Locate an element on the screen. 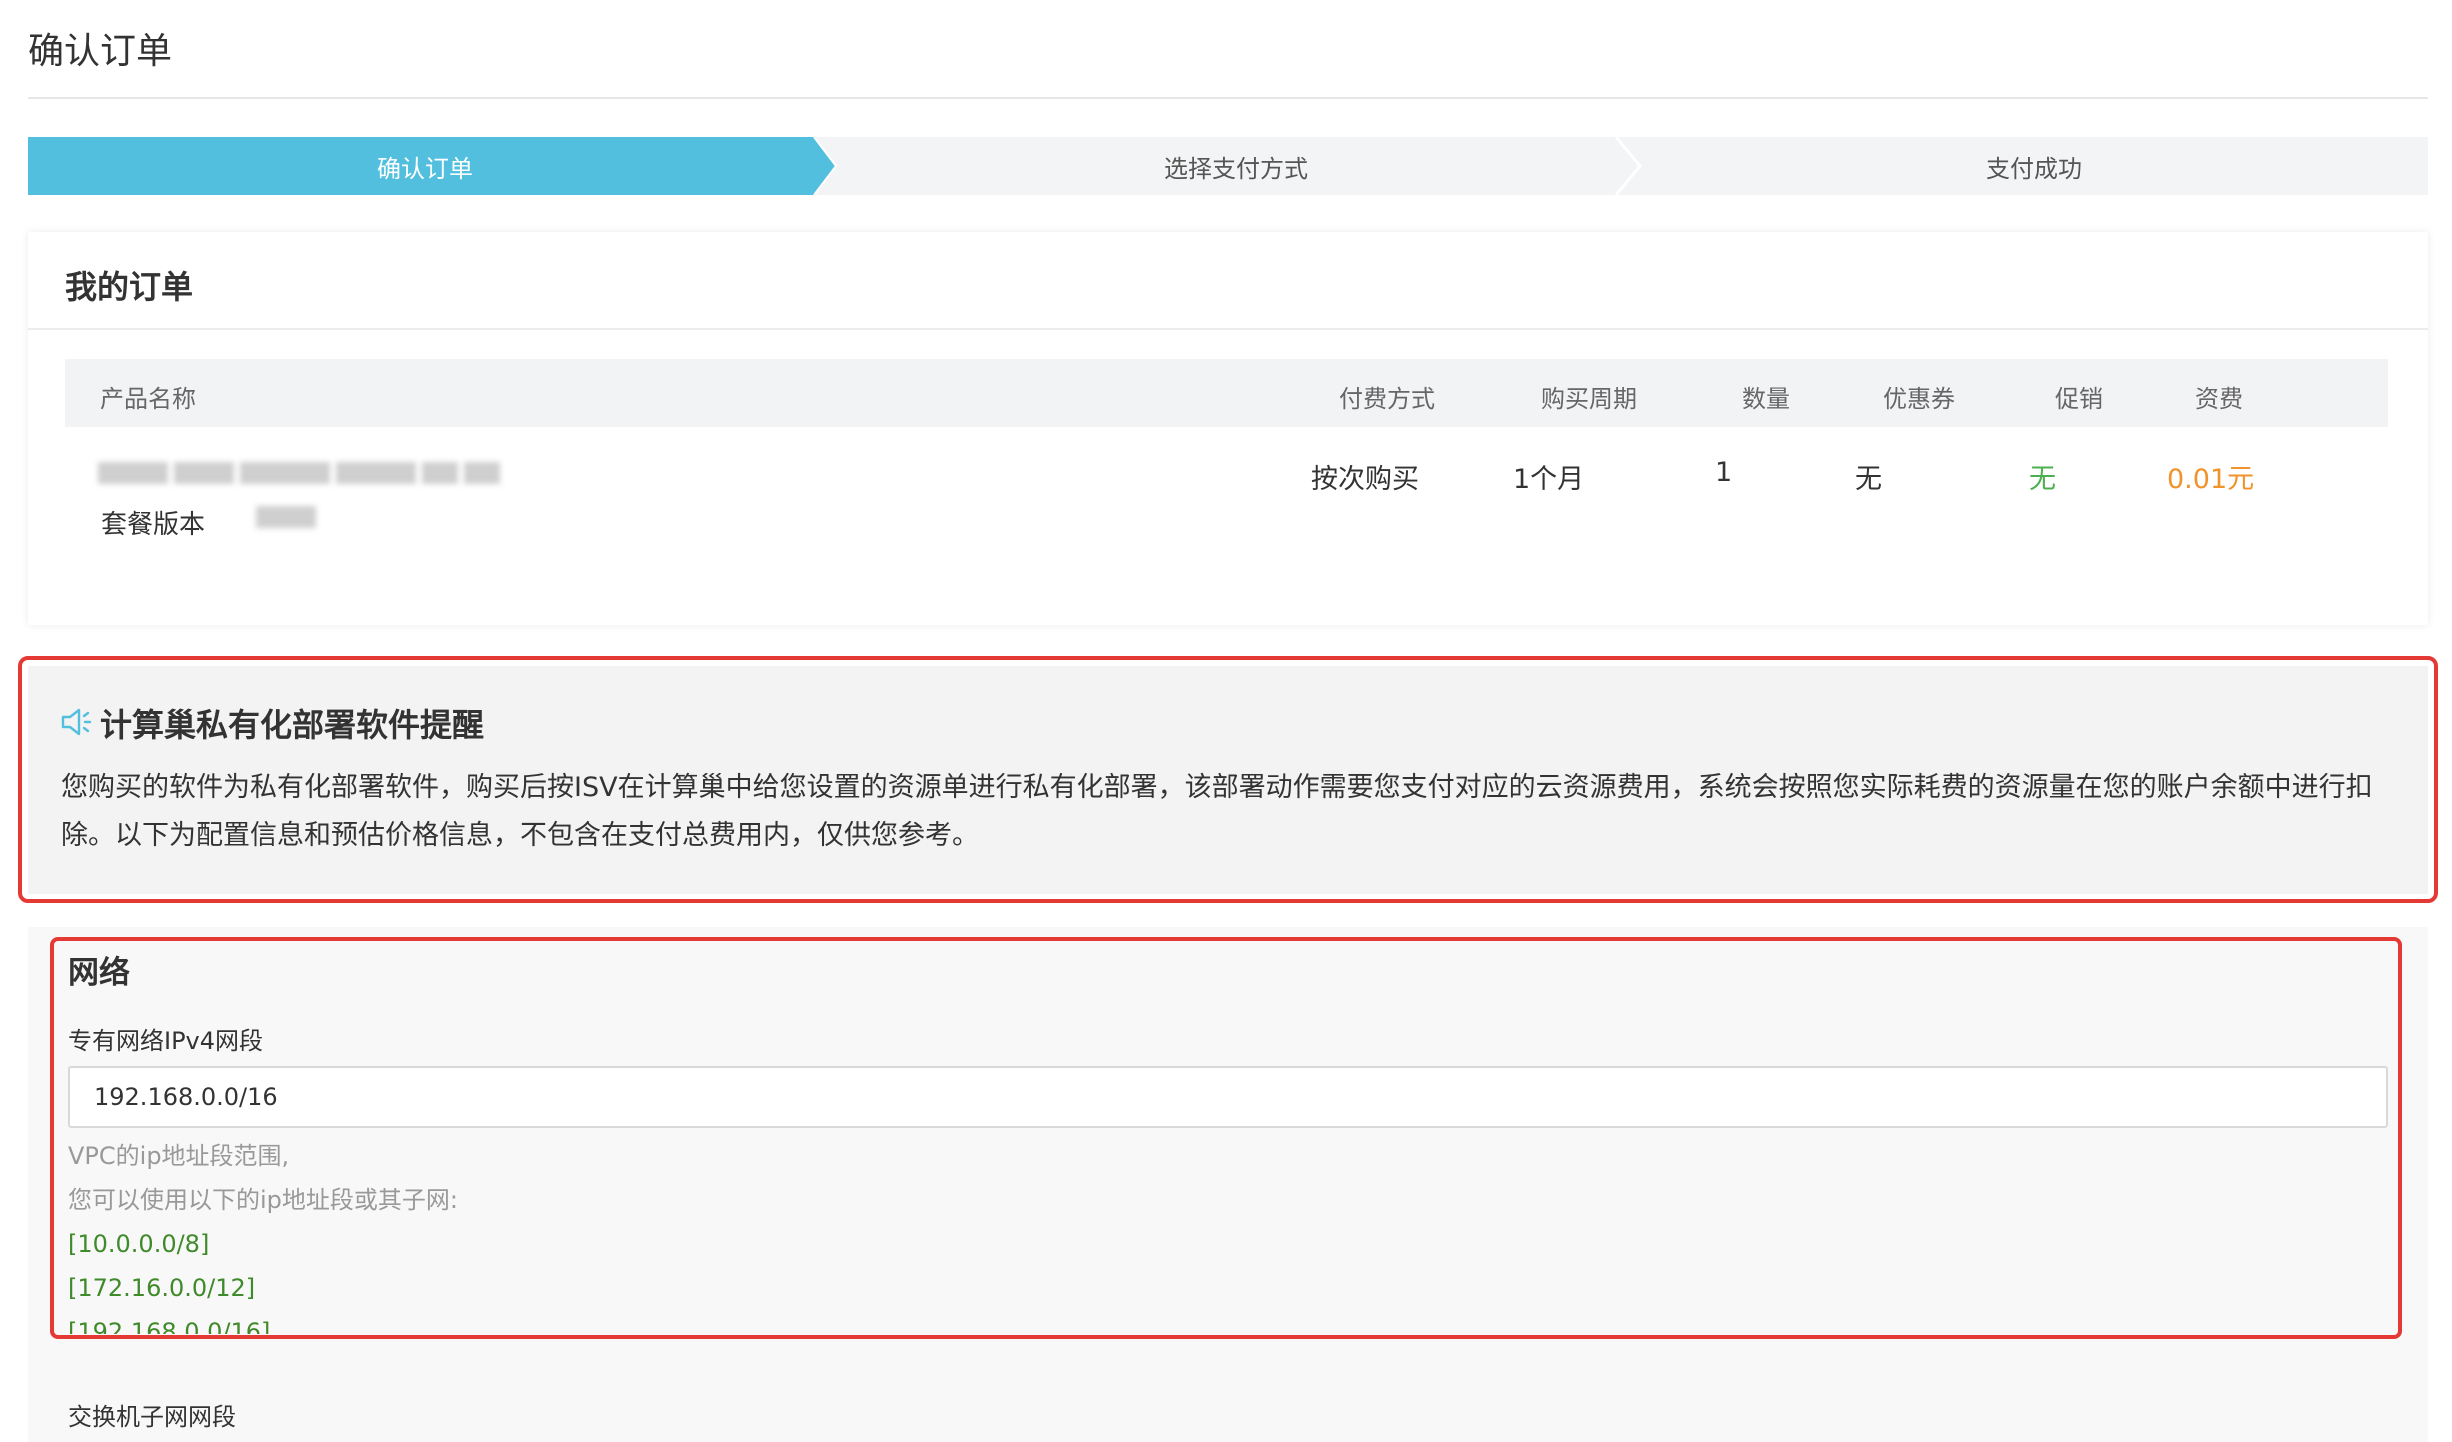 Image resolution: width=2452 pixels, height=1442 pixels. step-choose-payment: 选择支付方式 is located at coordinates (1236, 168).